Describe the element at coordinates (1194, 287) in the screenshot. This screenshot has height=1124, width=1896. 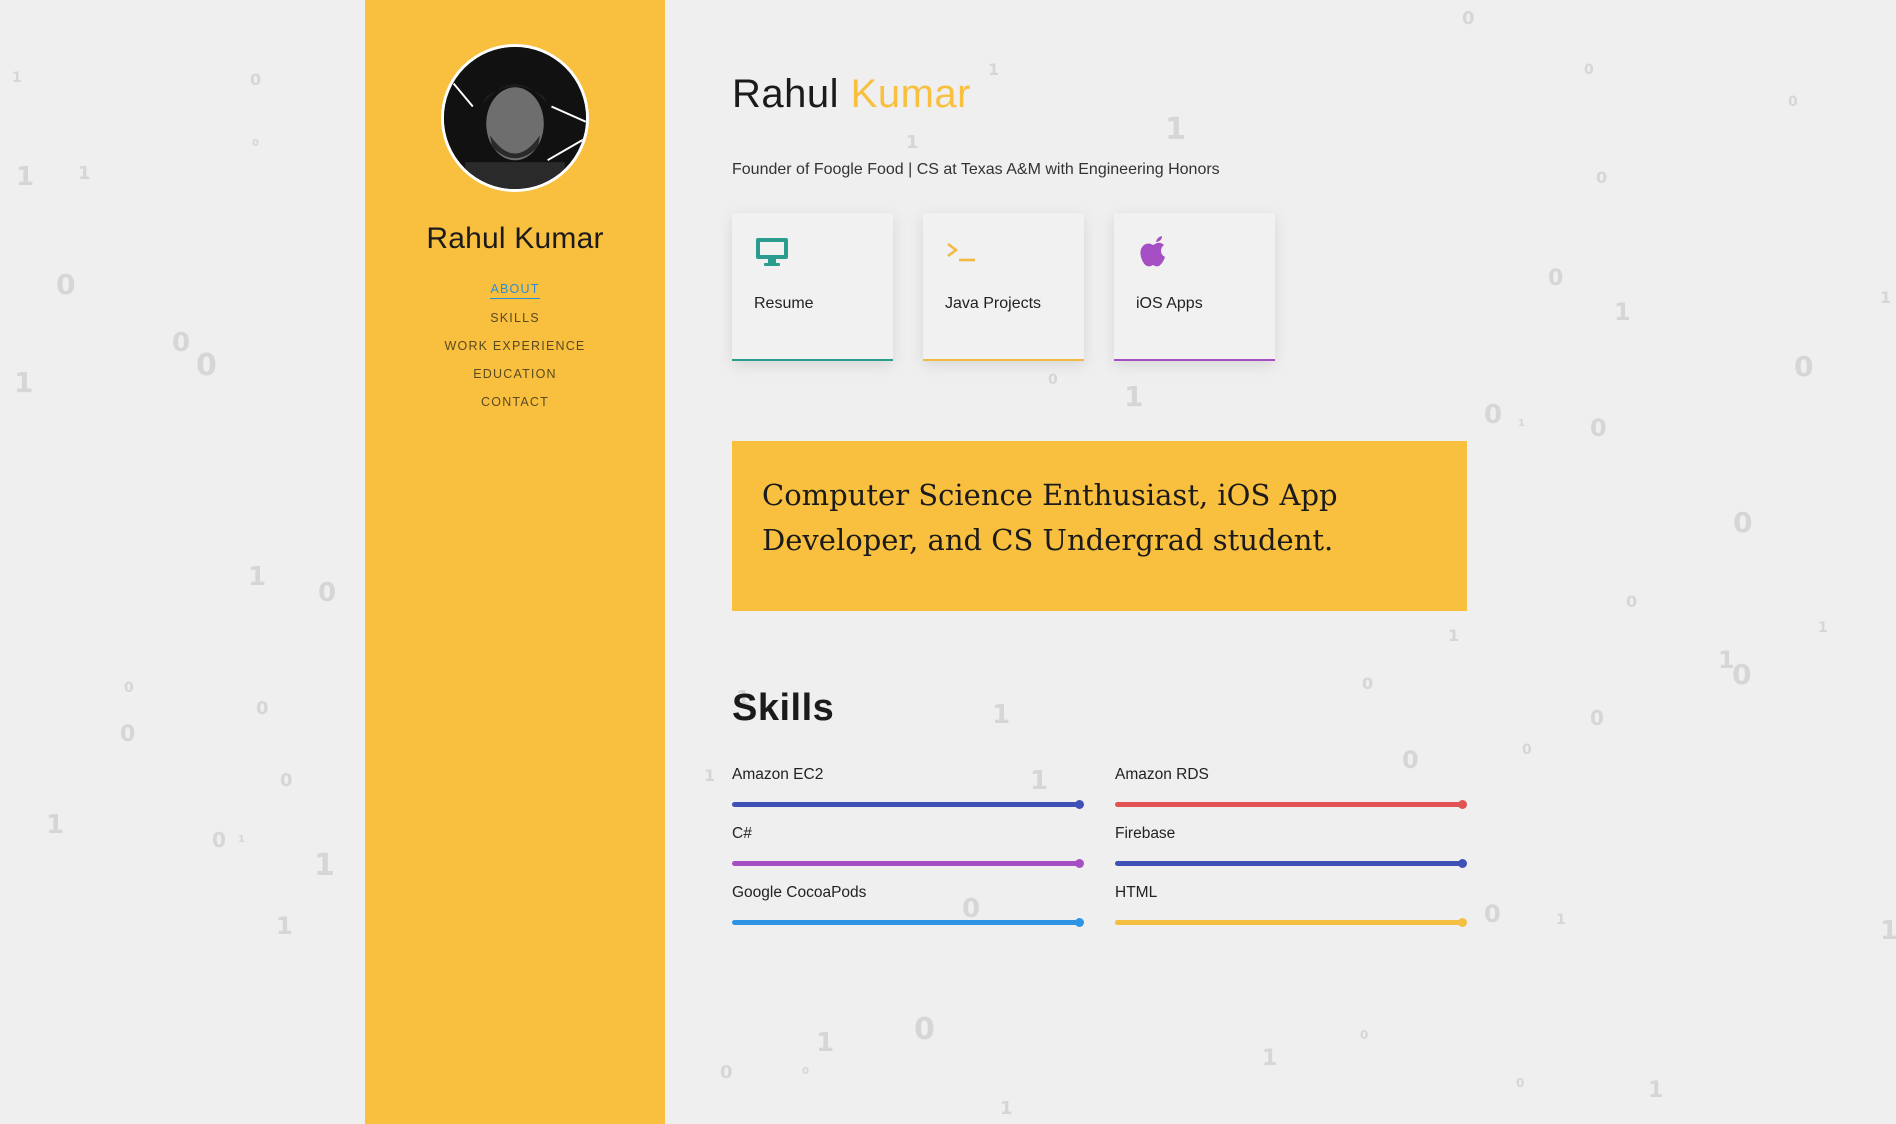
I see `ios-apps-card: iOS Apps` at that location.